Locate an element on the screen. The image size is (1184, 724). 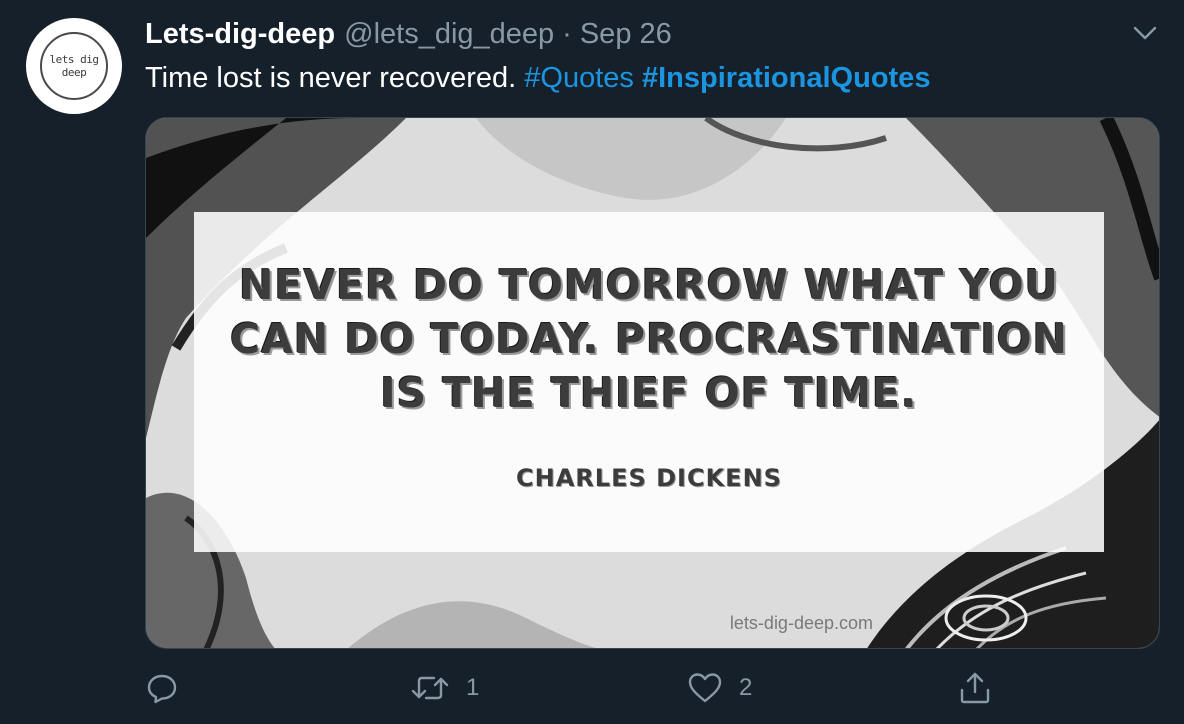
retweet-button: 1 is located at coordinates (444, 688).